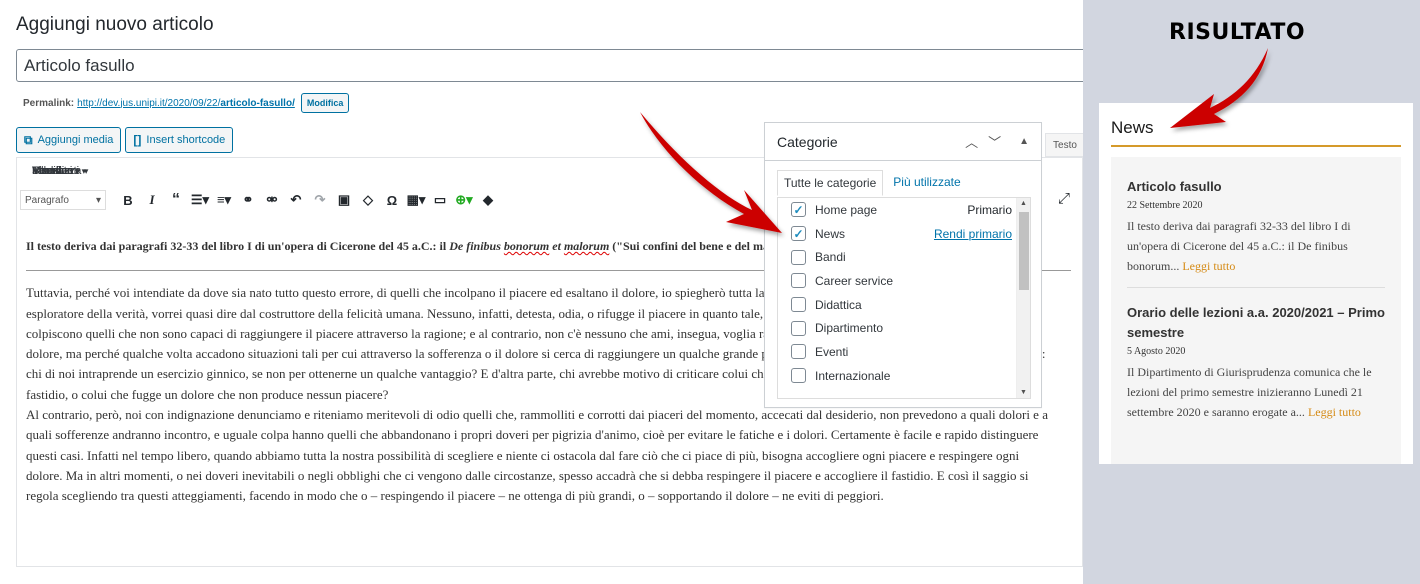 The width and height of the screenshot is (1420, 584). I want to click on book-icon: ▭, so click(440, 200).